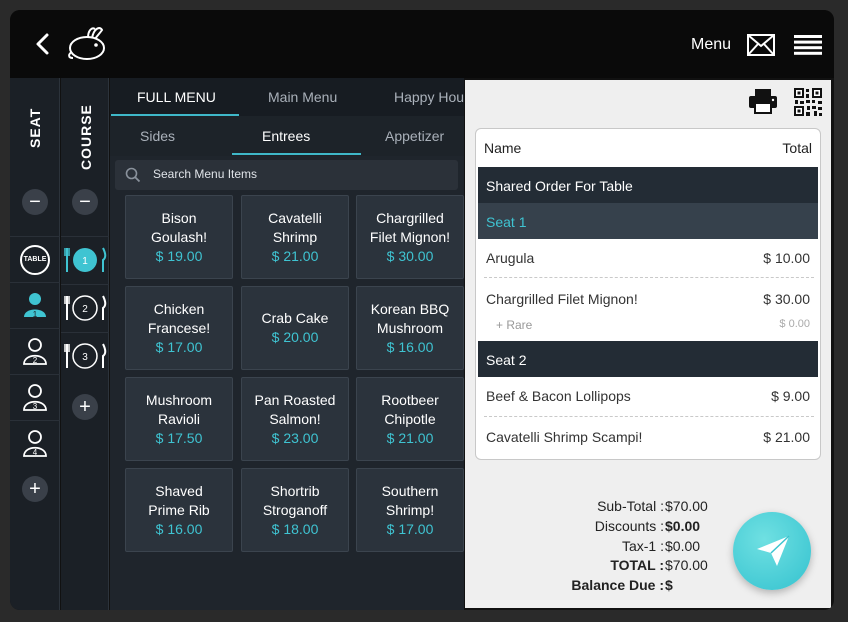 The width and height of the screenshot is (848, 622). Describe the element at coordinates (683, 526) in the screenshot. I see `discounts-value: $0.00` at that location.